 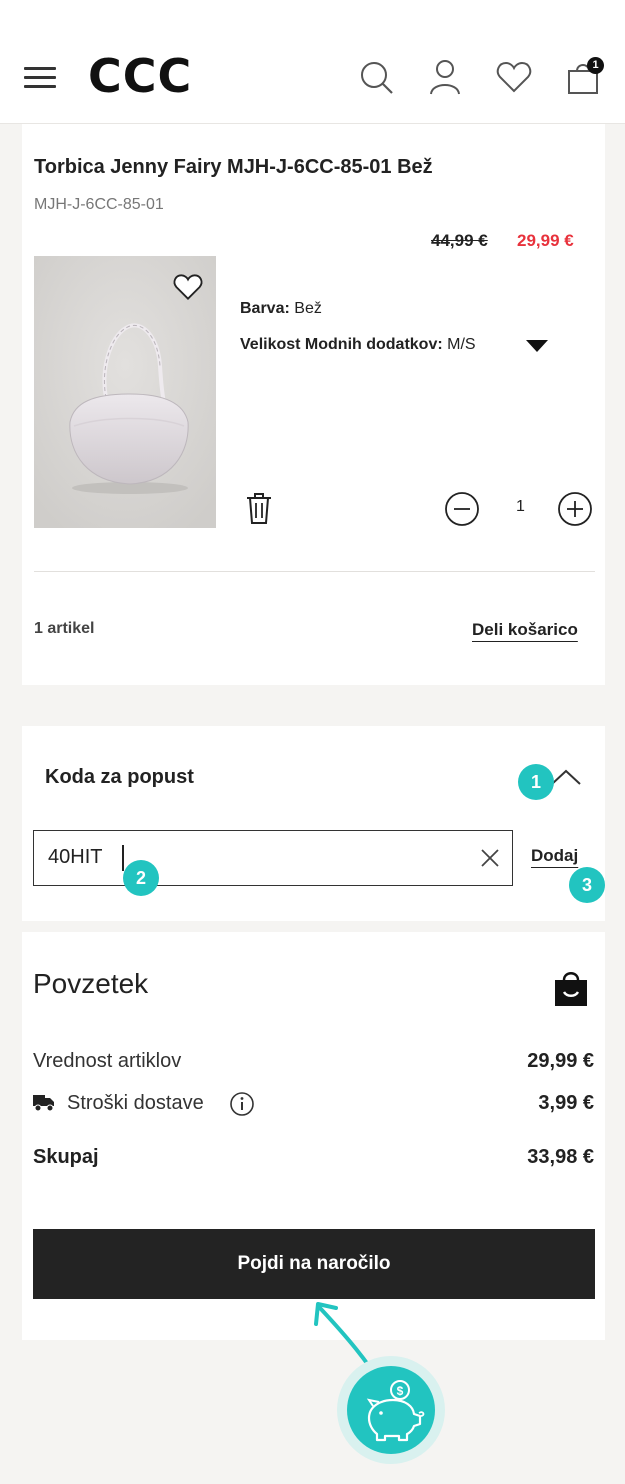 What do you see at coordinates (560, 1157) in the screenshot?
I see `total-amount: 33,98 €` at bounding box center [560, 1157].